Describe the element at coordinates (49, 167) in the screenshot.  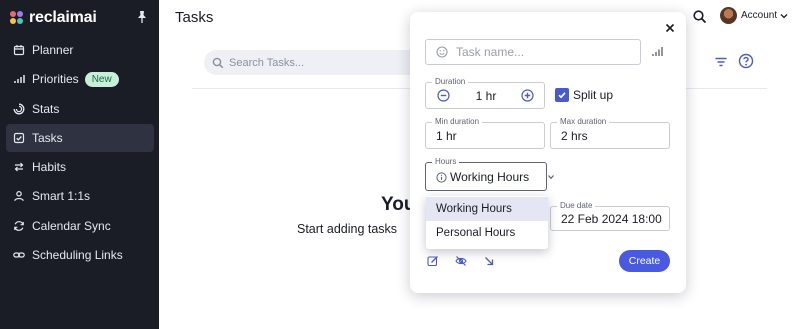
I see `sidebar-item-label: Habits` at that location.